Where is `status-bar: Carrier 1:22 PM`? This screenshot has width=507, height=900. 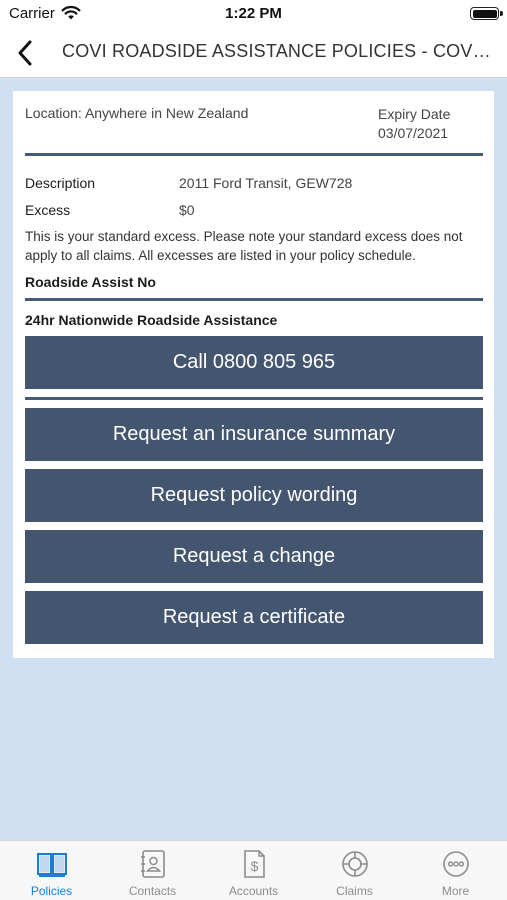
status-bar: Carrier 1:22 PM is located at coordinates (253, 14).